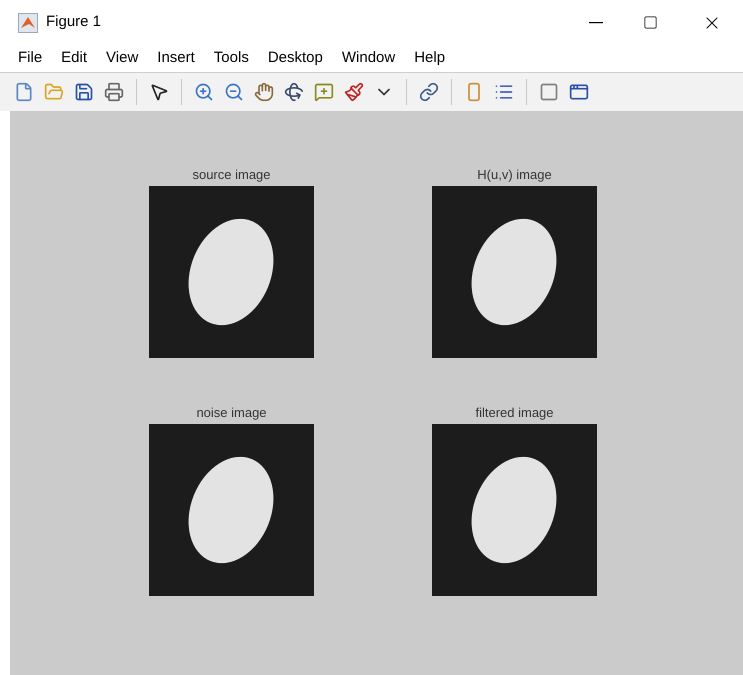  What do you see at coordinates (354, 92) in the screenshot?
I see `brush-icon` at bounding box center [354, 92].